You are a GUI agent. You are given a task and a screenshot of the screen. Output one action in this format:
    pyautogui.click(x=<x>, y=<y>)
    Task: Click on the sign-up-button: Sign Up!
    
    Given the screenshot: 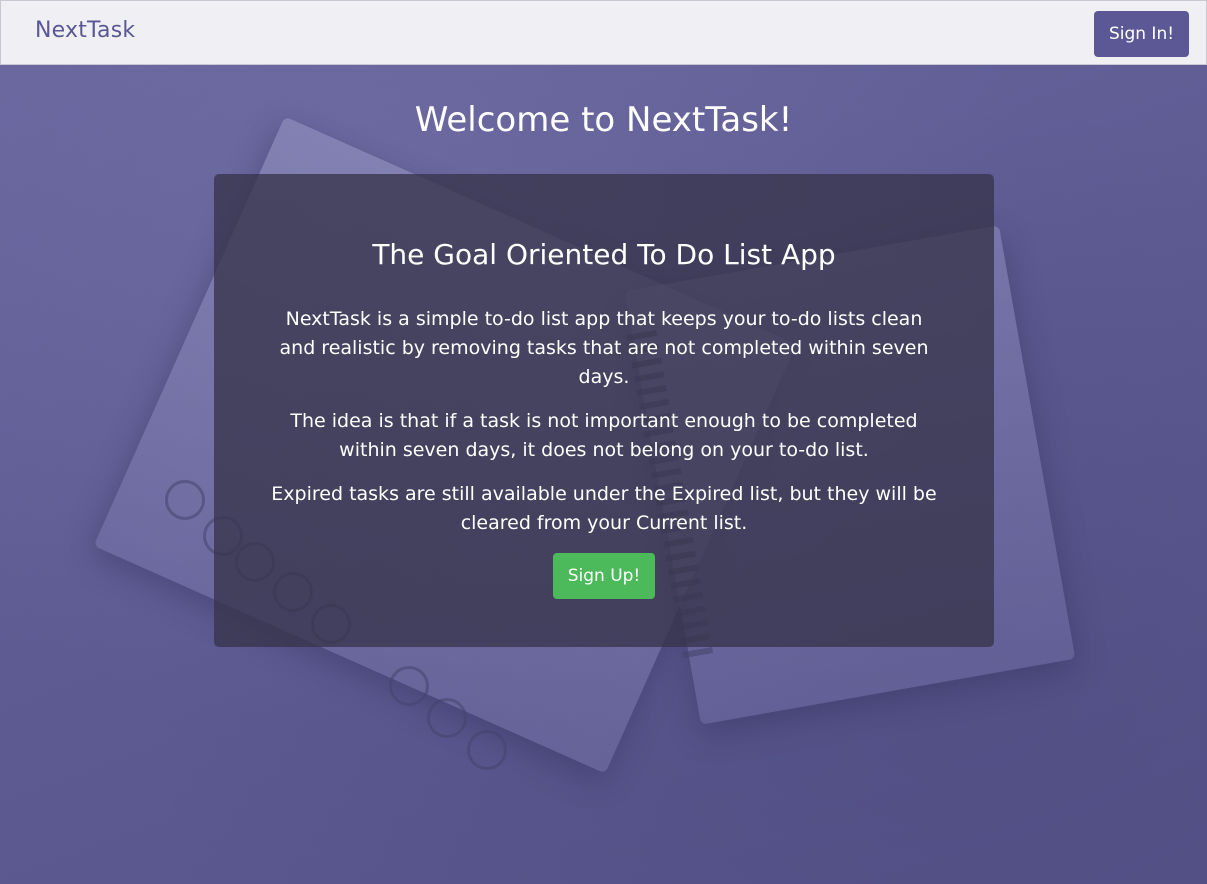 What is the action you would take?
    pyautogui.click(x=604, y=576)
    